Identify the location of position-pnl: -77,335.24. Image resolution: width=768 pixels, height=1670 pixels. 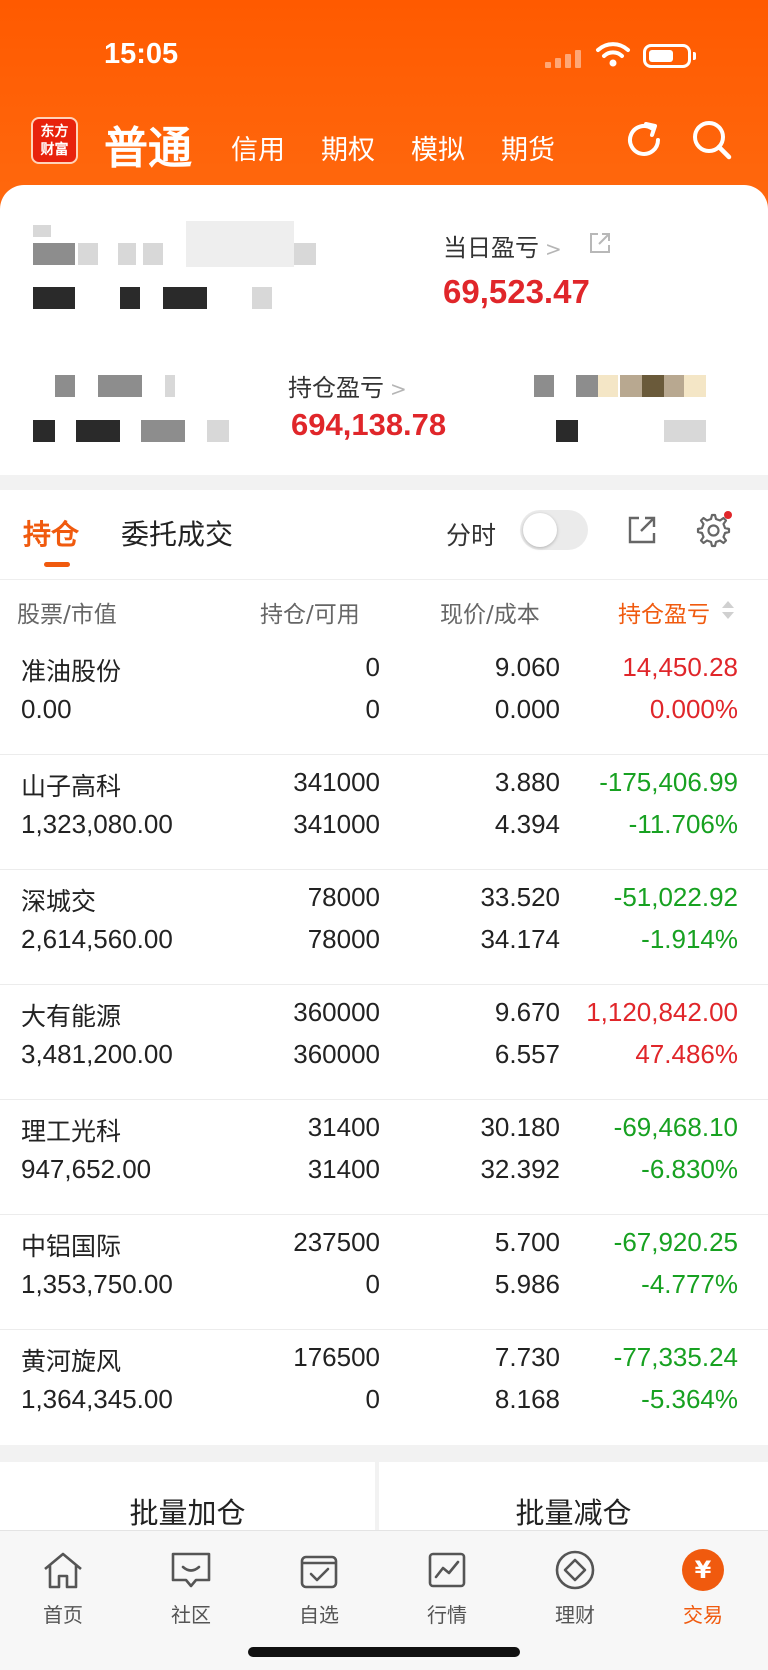
(675, 1357).